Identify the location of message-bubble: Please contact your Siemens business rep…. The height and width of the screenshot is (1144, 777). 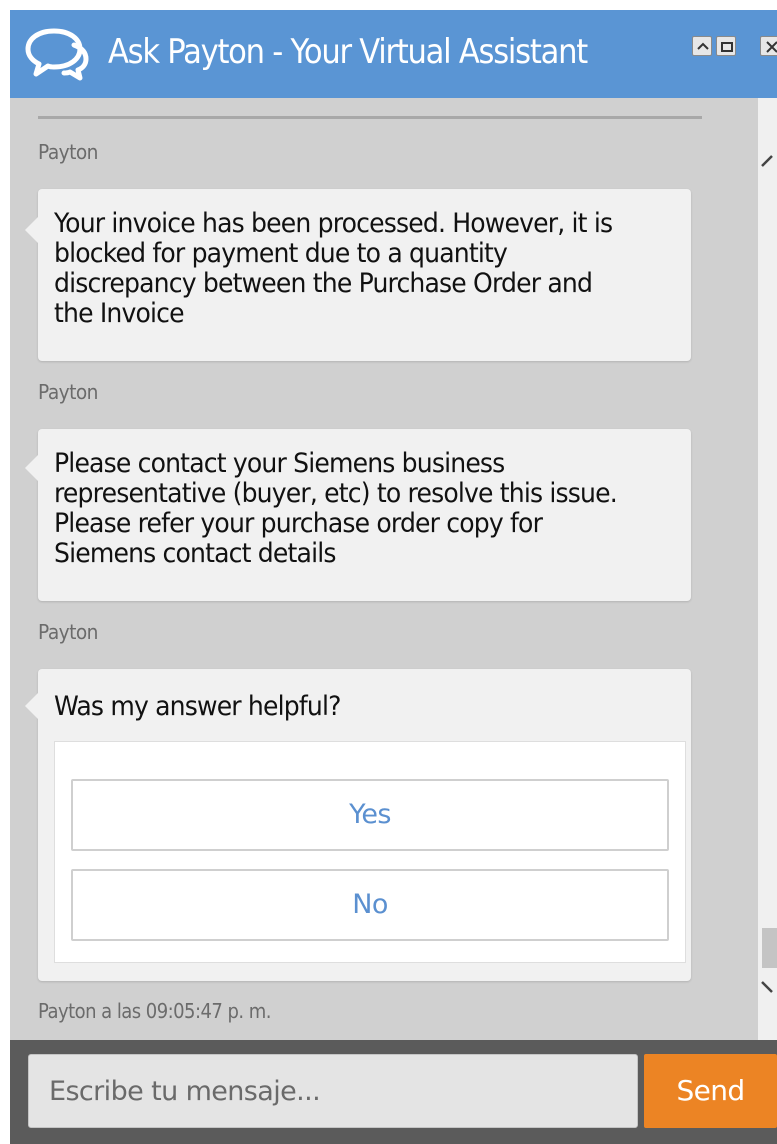
(358, 515).